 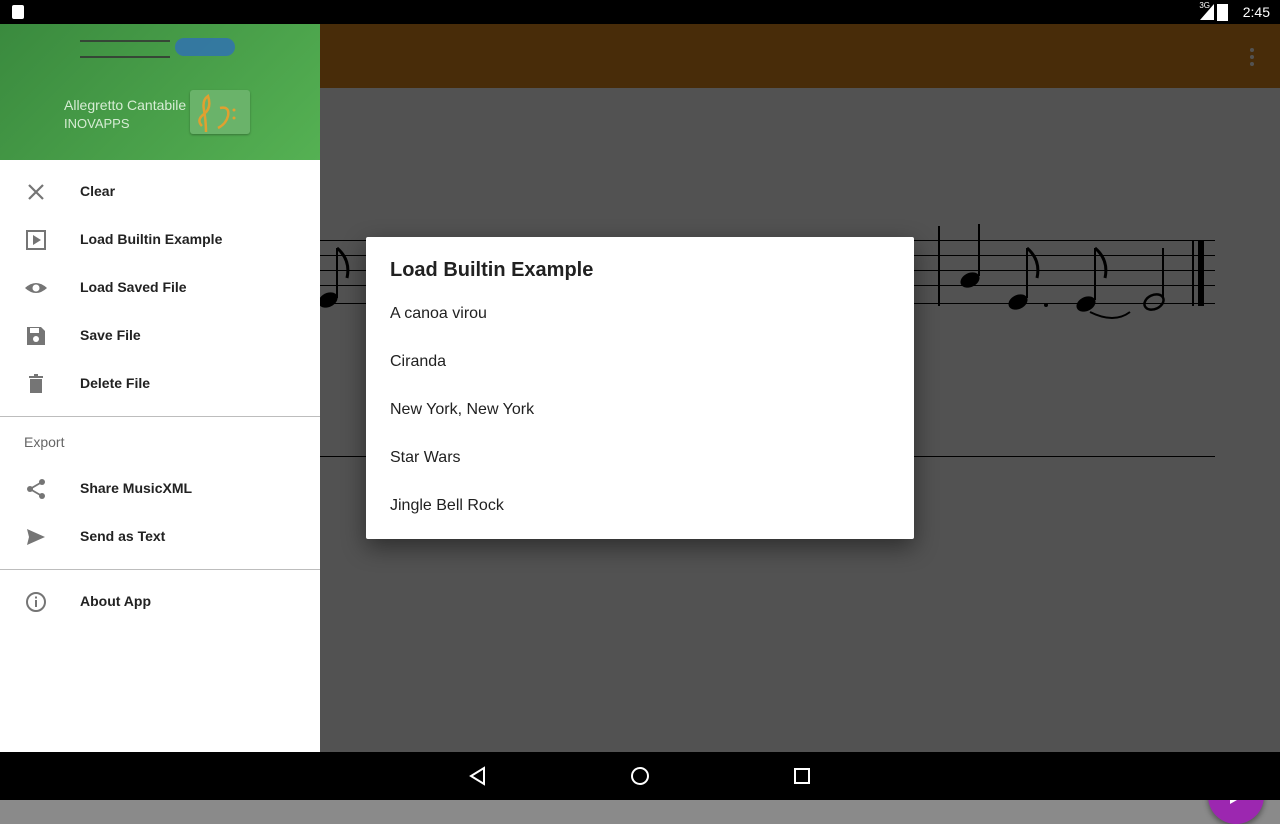 What do you see at coordinates (802, 776) in the screenshot?
I see `recents-icon` at bounding box center [802, 776].